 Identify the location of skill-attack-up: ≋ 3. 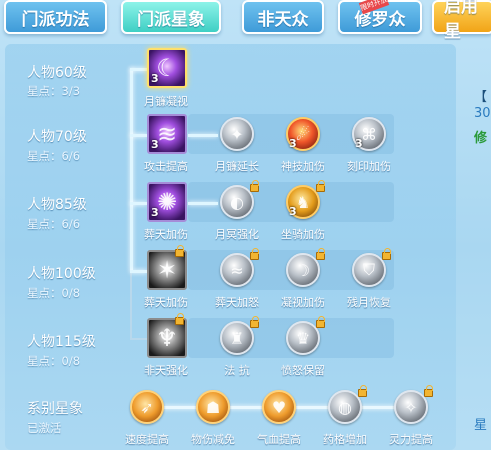
(167, 134).